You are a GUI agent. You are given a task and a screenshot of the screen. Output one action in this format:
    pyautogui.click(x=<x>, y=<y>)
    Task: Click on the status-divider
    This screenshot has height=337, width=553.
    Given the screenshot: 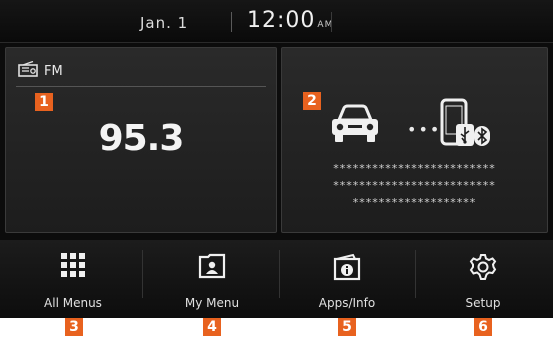 What is the action you would take?
    pyautogui.click(x=231, y=22)
    